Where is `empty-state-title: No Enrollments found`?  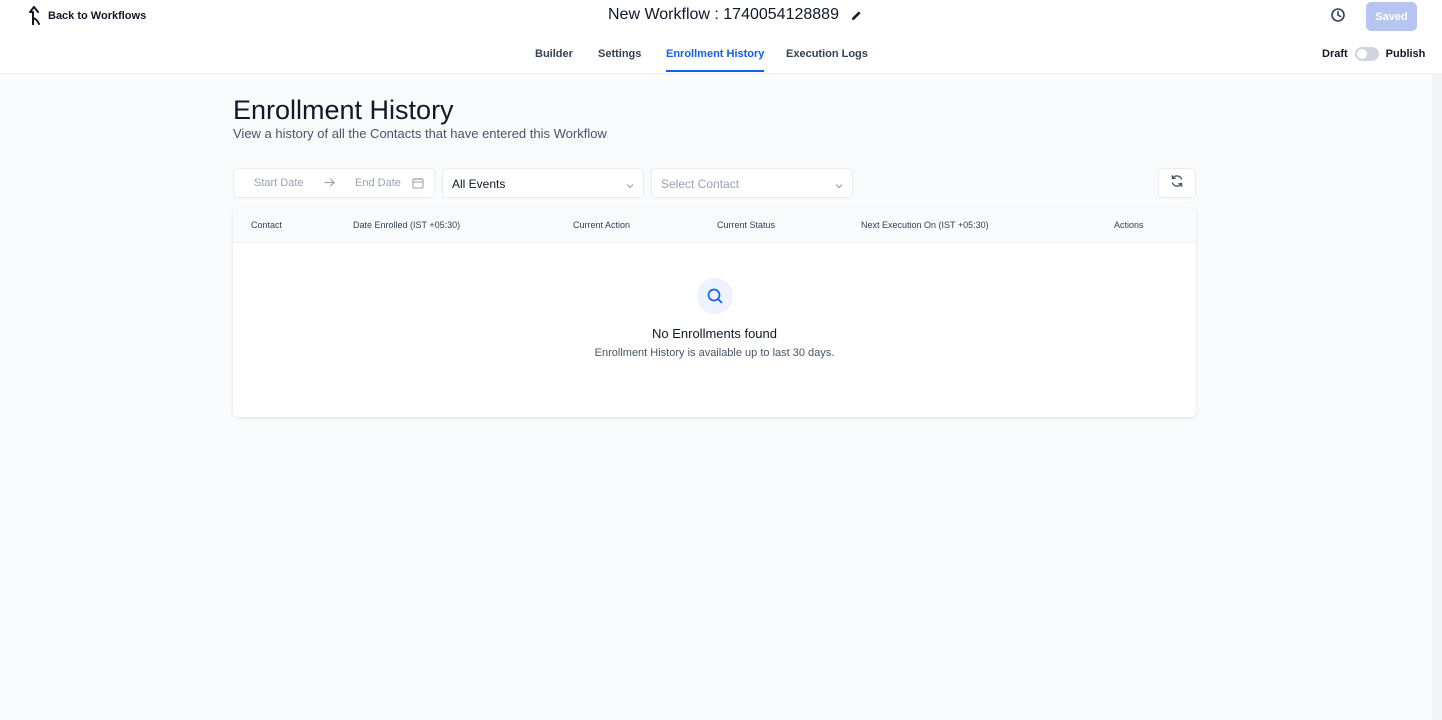 empty-state-title: No Enrollments found is located at coordinates (714, 333).